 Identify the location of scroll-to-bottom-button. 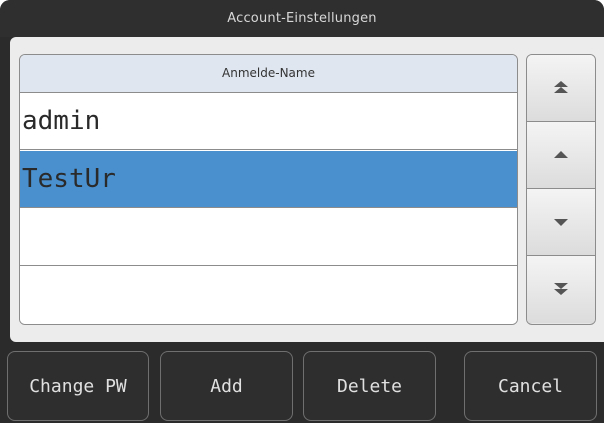
(561, 289).